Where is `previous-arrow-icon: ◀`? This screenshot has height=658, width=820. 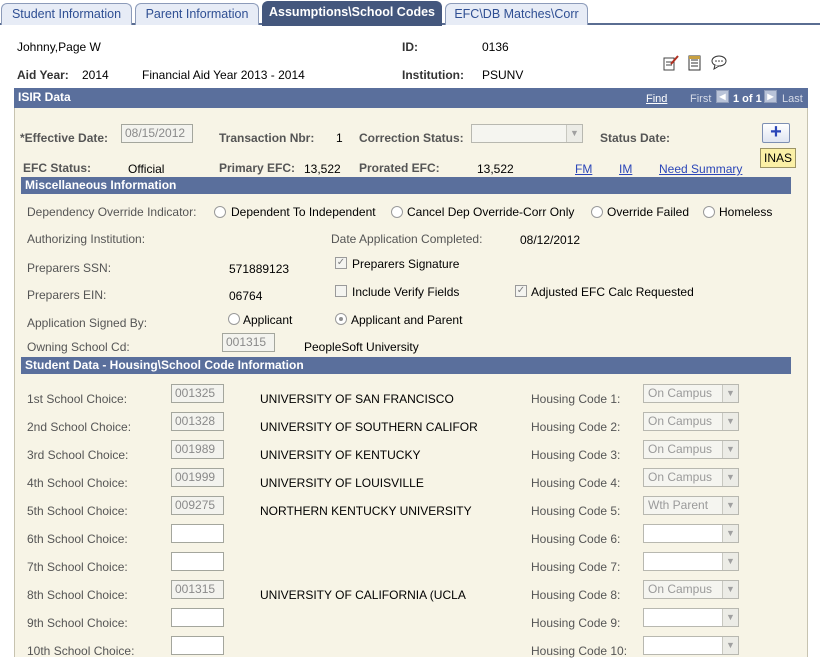
previous-arrow-icon: ◀ is located at coordinates (722, 96).